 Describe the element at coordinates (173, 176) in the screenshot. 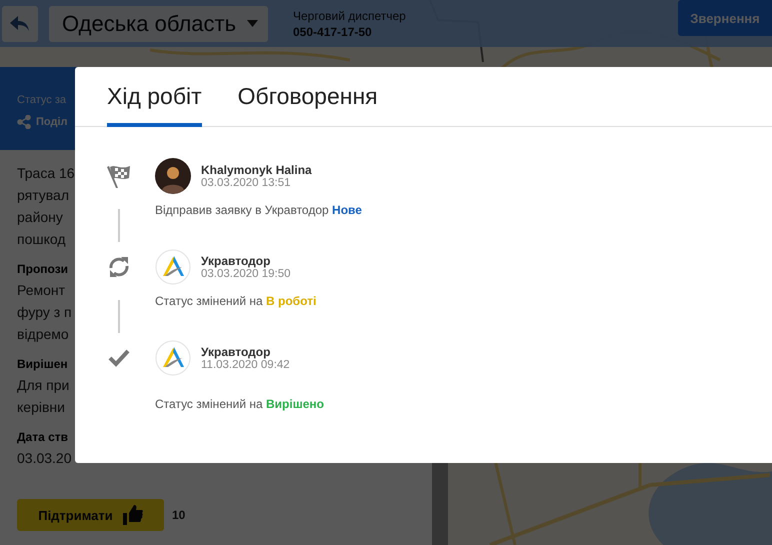

I see `avatar` at that location.